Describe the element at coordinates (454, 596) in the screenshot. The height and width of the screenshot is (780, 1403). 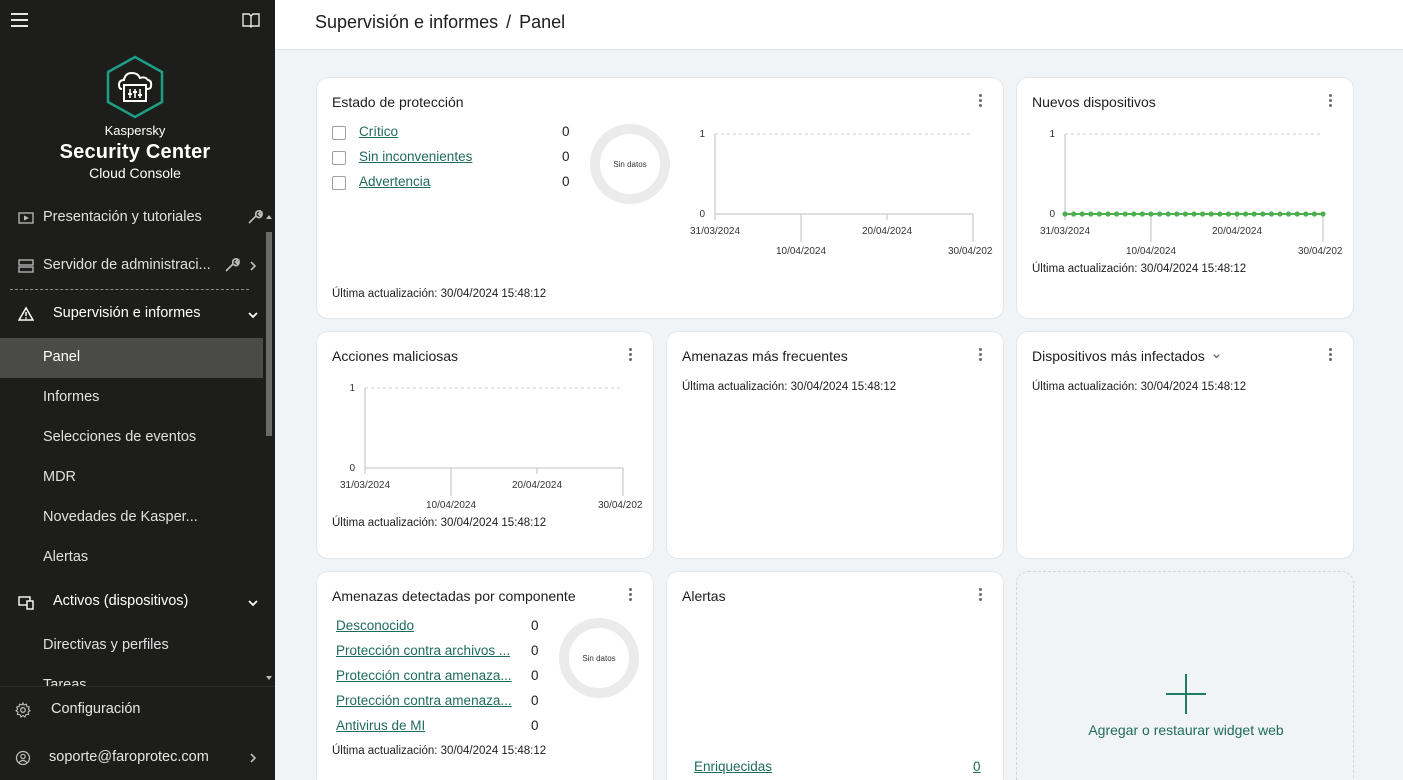
I see `widget-title: Amenazas detectadas por componente` at that location.